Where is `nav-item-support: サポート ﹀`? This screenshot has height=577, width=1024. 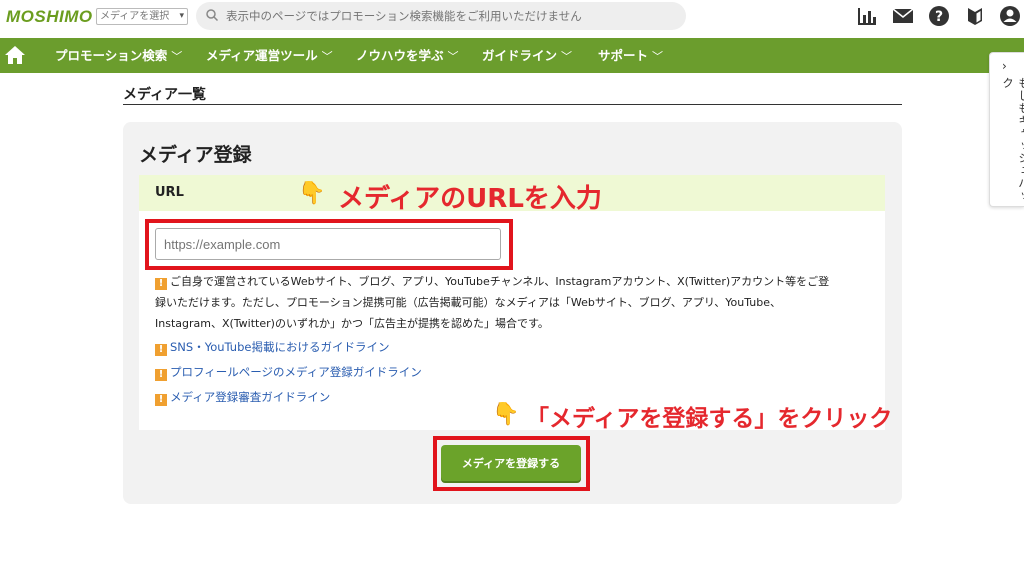 nav-item-support: サポート ﹀ is located at coordinates (630, 55).